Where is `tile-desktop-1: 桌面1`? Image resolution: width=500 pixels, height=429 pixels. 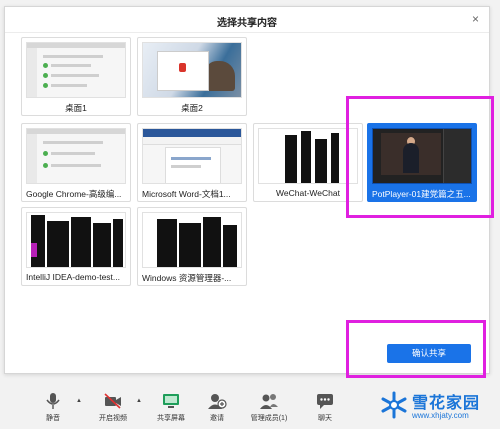 tile-desktop-1: 桌面1 is located at coordinates (76, 76).